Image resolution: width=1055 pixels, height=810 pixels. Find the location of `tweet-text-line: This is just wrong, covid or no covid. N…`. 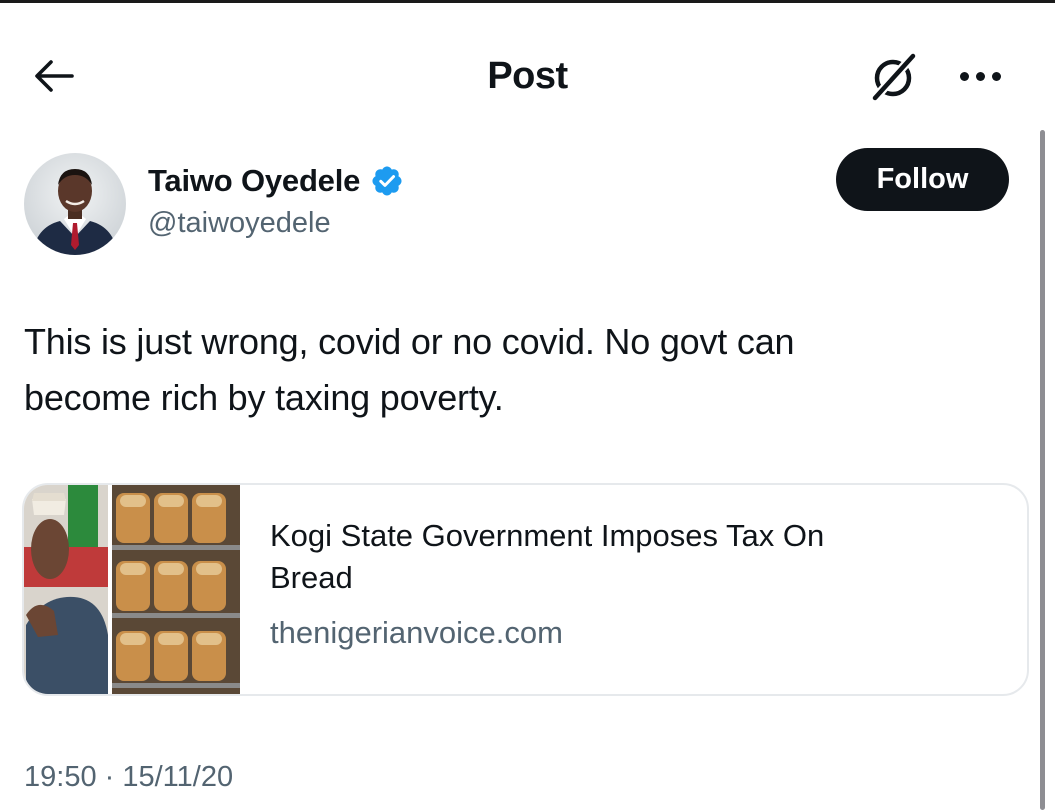

tweet-text-line: This is just wrong, covid or no covid. N… is located at coordinates (409, 341).